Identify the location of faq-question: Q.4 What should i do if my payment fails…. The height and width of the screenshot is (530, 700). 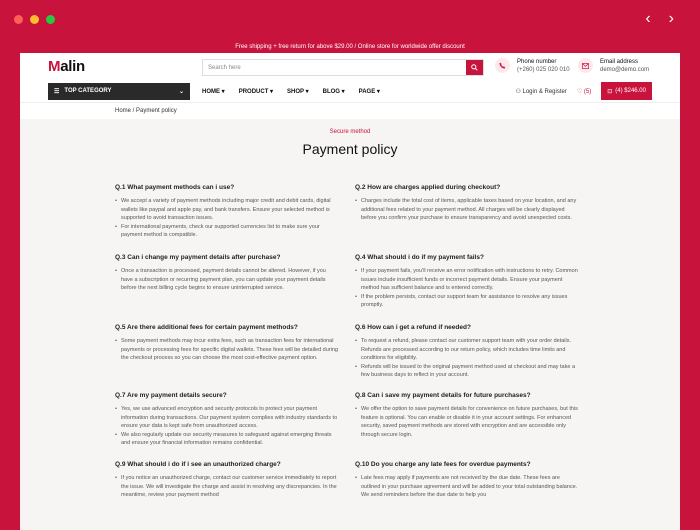
(419, 257).